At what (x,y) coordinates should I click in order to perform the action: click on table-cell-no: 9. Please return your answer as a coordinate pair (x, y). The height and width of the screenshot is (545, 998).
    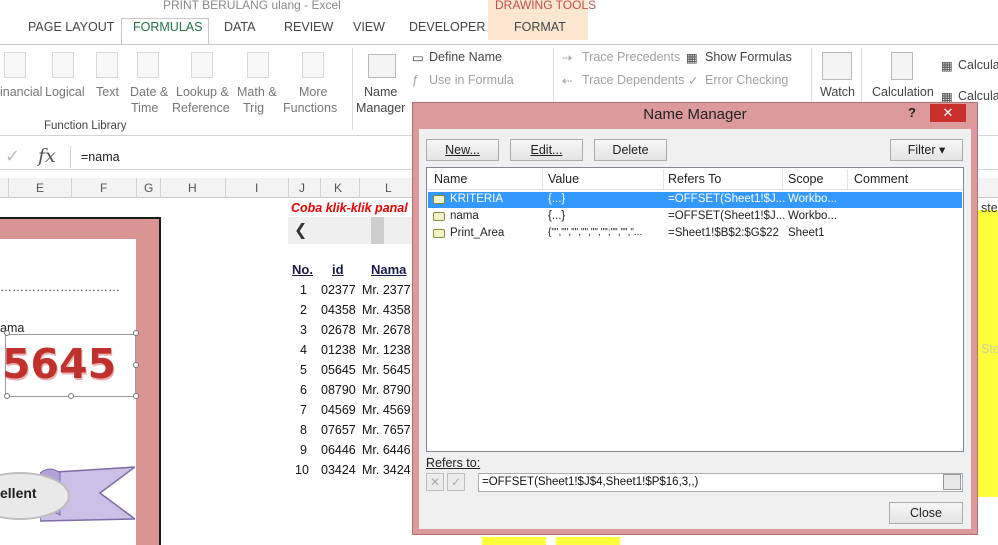
    Looking at the image, I should click on (303, 450).